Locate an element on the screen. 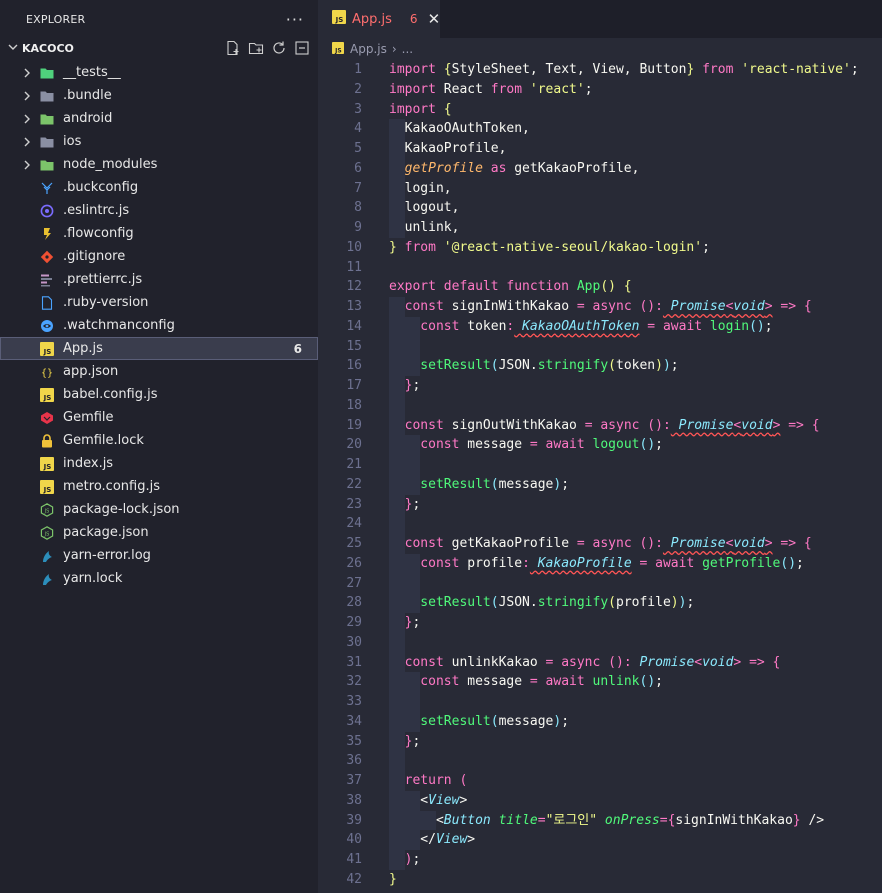 This screenshot has width=882, height=893. code-token: View is located at coordinates (444, 800).